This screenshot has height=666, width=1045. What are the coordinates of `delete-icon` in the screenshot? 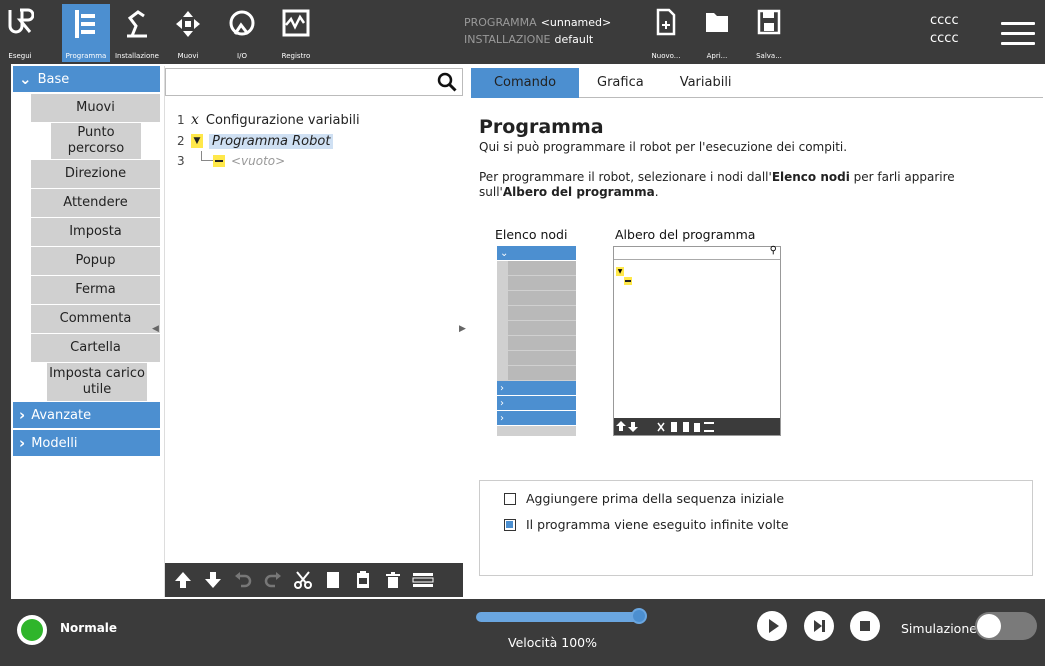 It's located at (393, 580).